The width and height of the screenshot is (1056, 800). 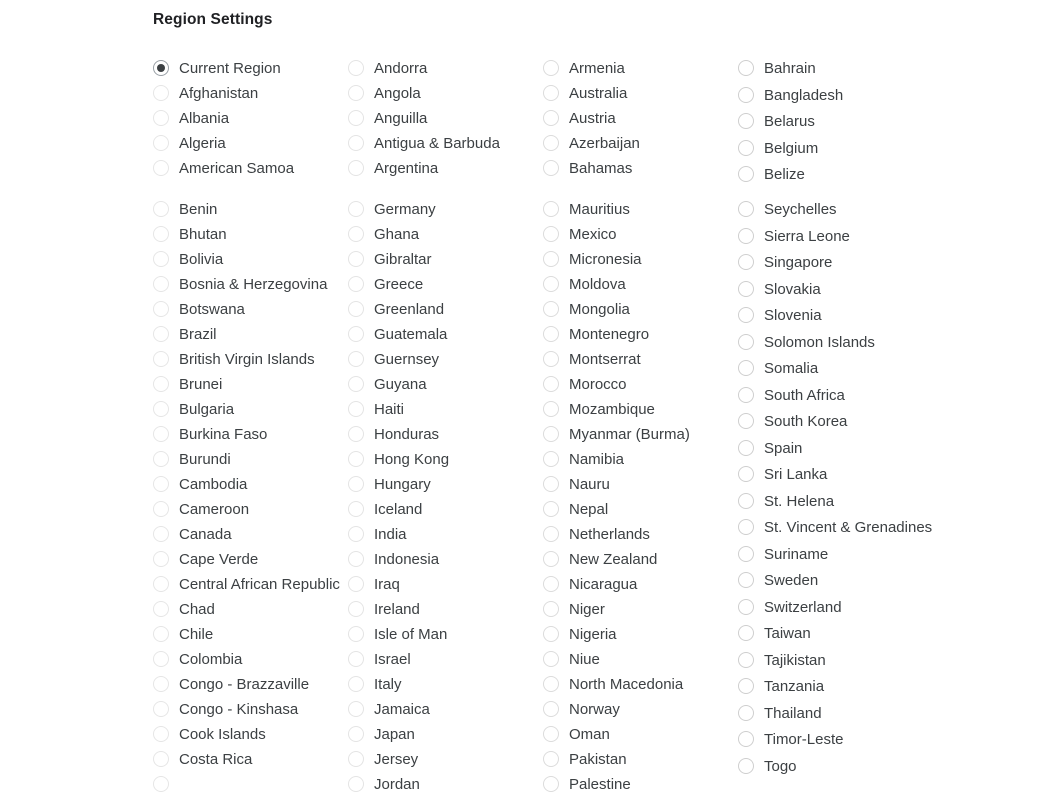 What do you see at coordinates (250, 284) in the screenshot?
I see `region-radio-option: Bosnia & Herzegovina` at bounding box center [250, 284].